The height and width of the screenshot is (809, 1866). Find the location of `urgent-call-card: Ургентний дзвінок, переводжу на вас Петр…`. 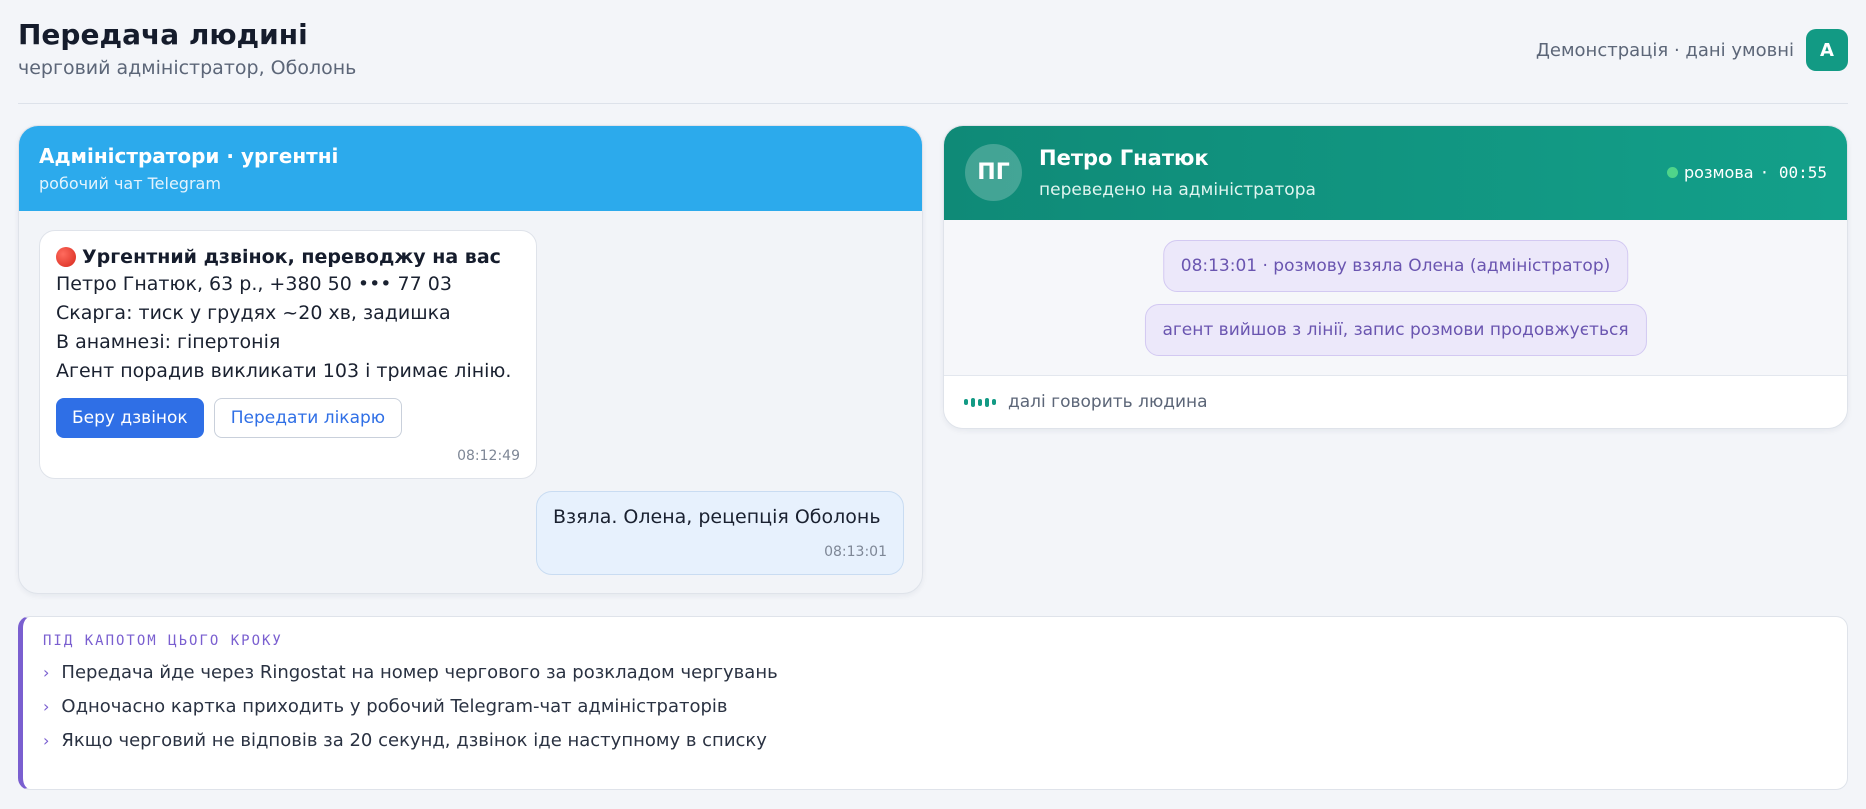

urgent-call-card: Ургентний дзвінок, переводжу на вас Петр… is located at coordinates (288, 354).